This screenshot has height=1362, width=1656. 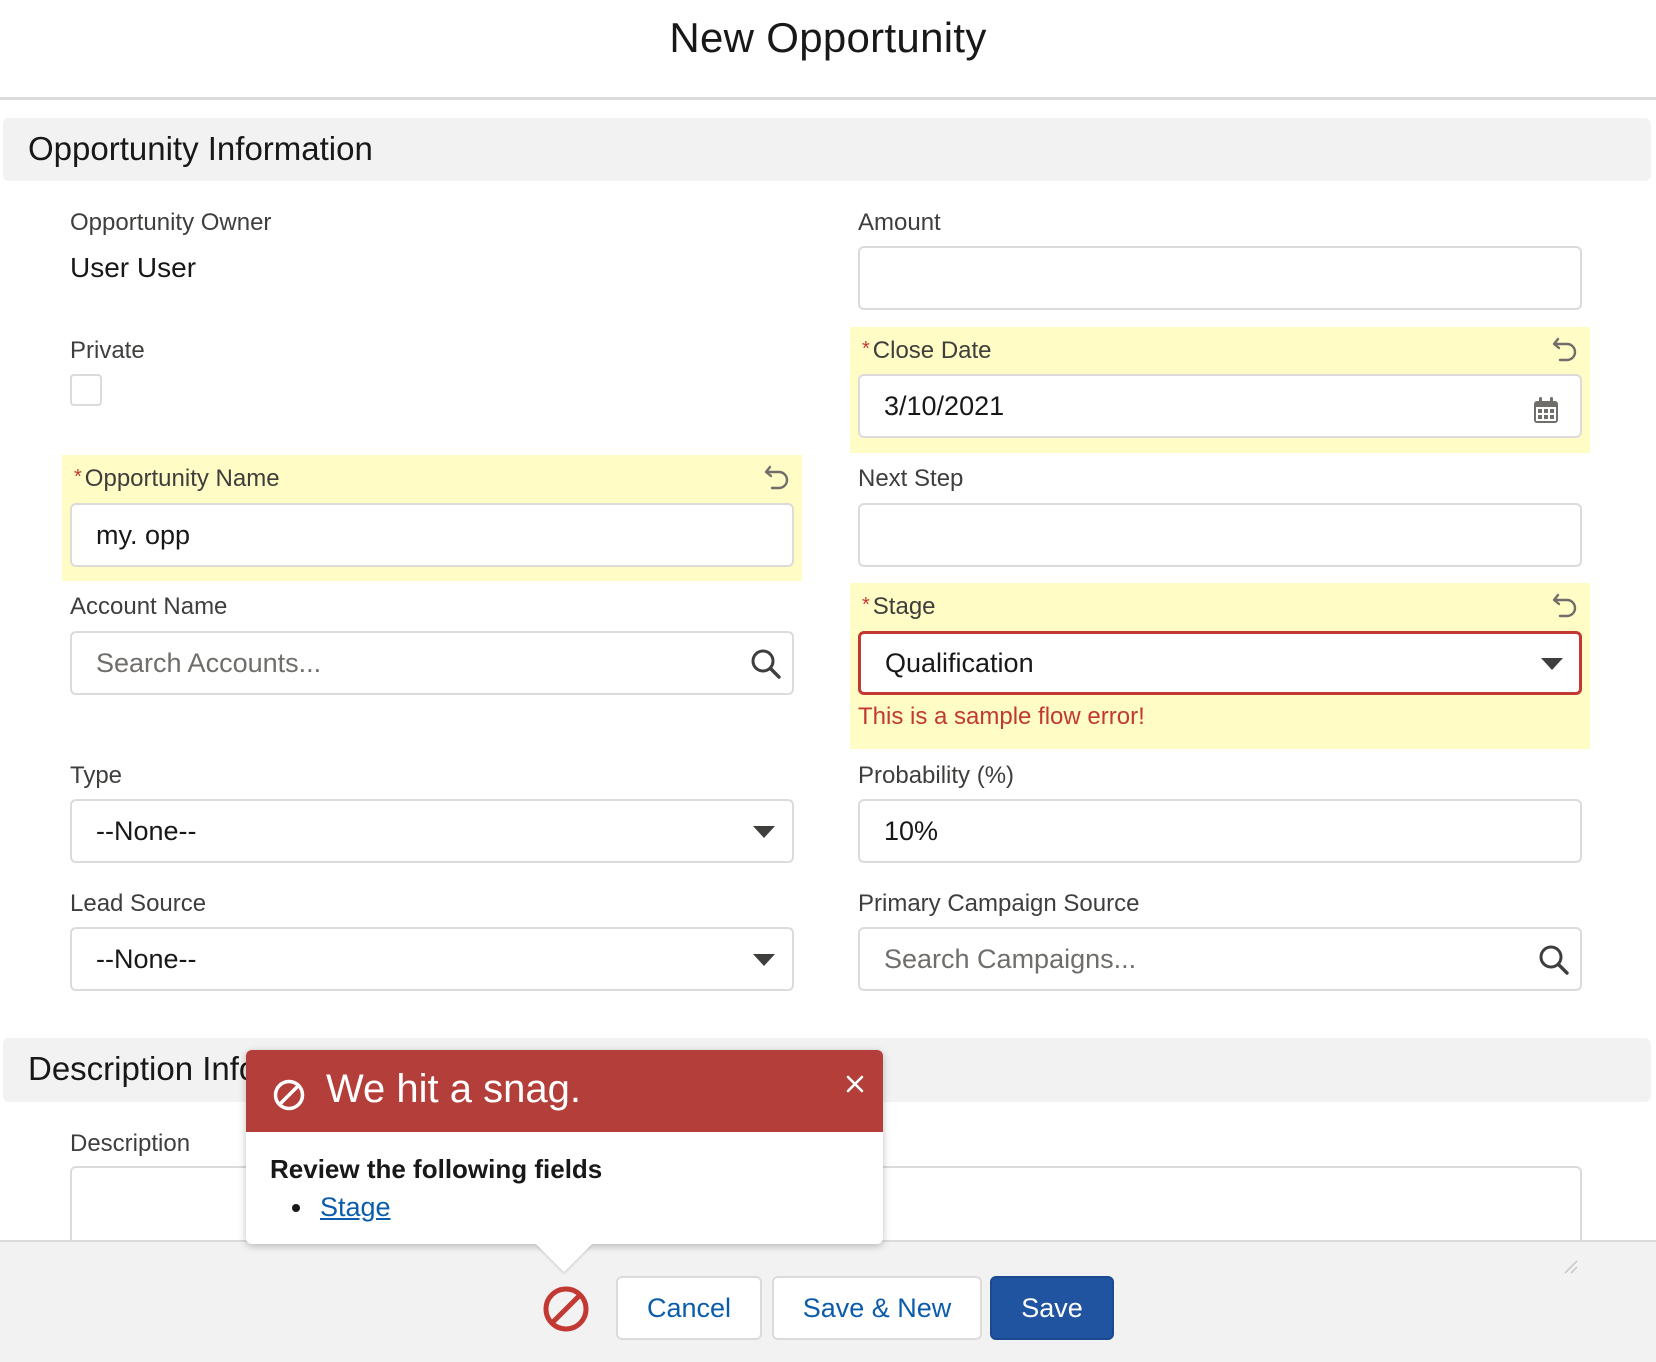 What do you see at coordinates (877, 1308) in the screenshot?
I see `save-and-new-button: Save & New` at bounding box center [877, 1308].